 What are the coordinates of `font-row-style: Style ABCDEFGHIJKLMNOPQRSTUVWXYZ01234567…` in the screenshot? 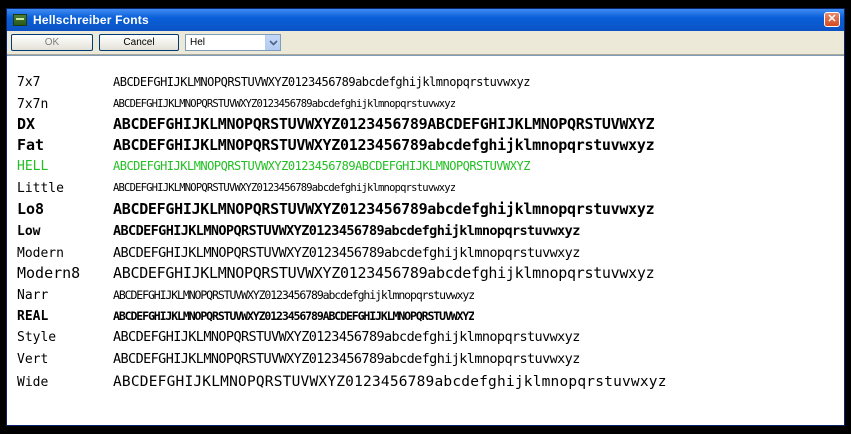 It's located at (427, 337).